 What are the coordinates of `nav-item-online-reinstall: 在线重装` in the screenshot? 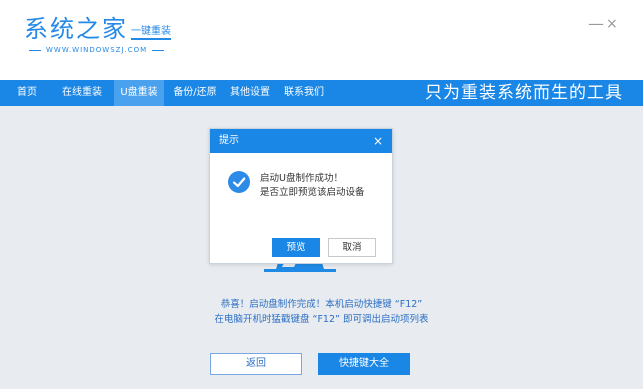 It's located at (82, 93).